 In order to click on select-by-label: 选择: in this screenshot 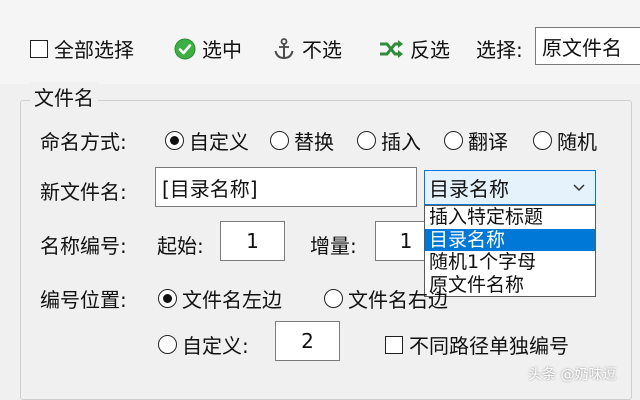, I will do `click(499, 50)`.